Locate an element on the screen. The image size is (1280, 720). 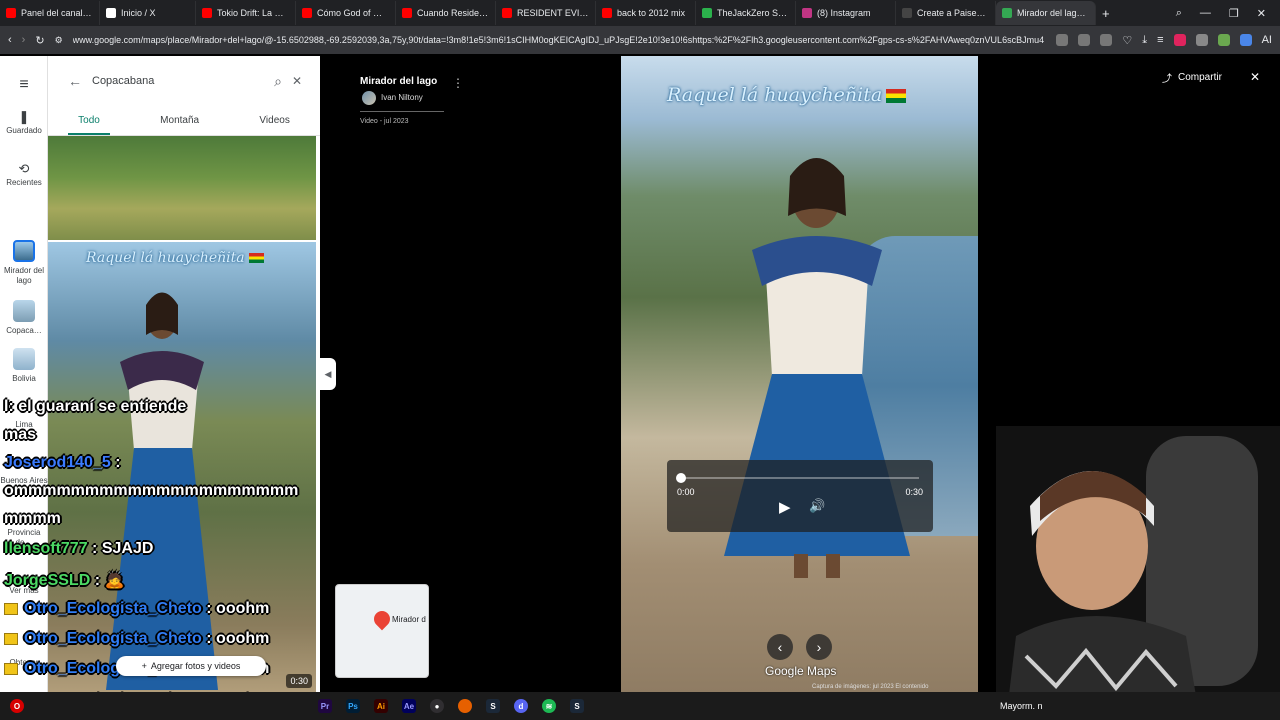
site-info-icon: ⚙ is located at coordinates (59, 40).